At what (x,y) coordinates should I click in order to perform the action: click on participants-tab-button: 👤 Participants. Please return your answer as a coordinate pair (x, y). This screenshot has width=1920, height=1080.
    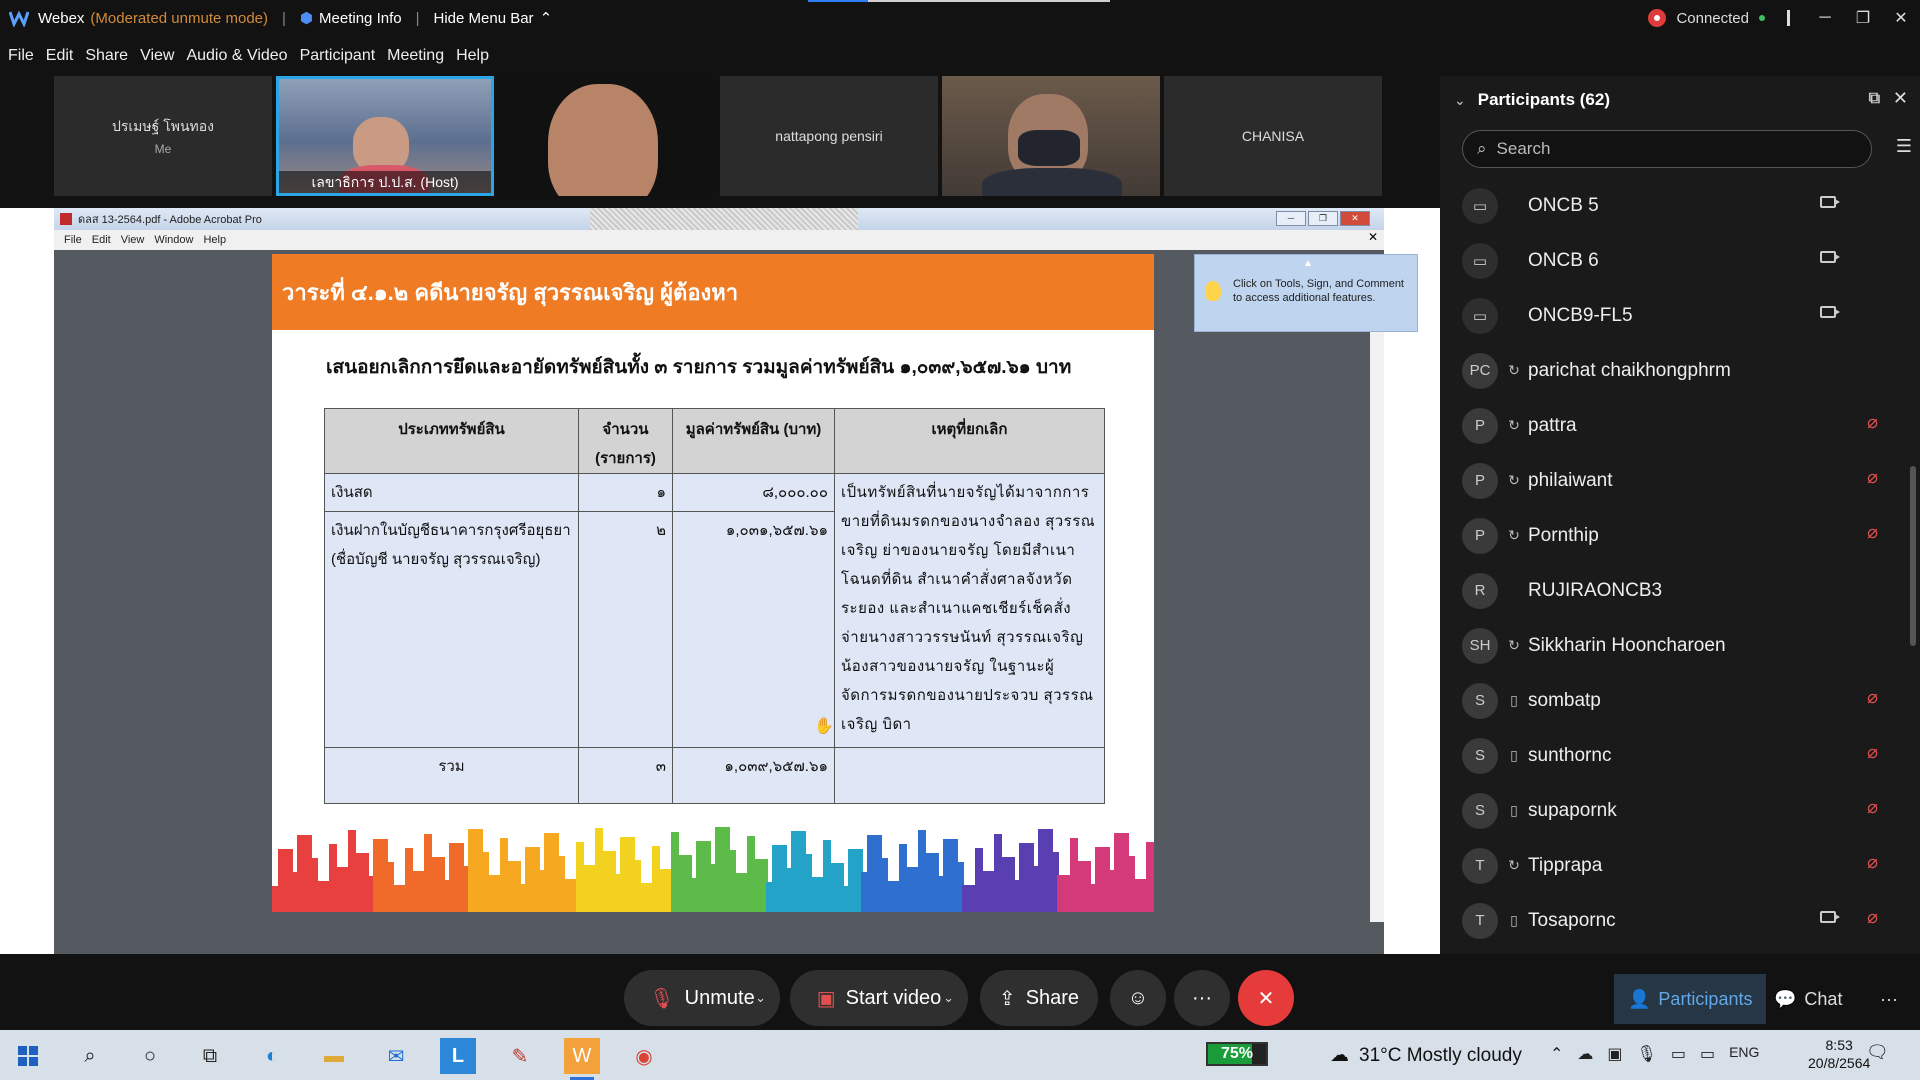
    Looking at the image, I should click on (1690, 999).